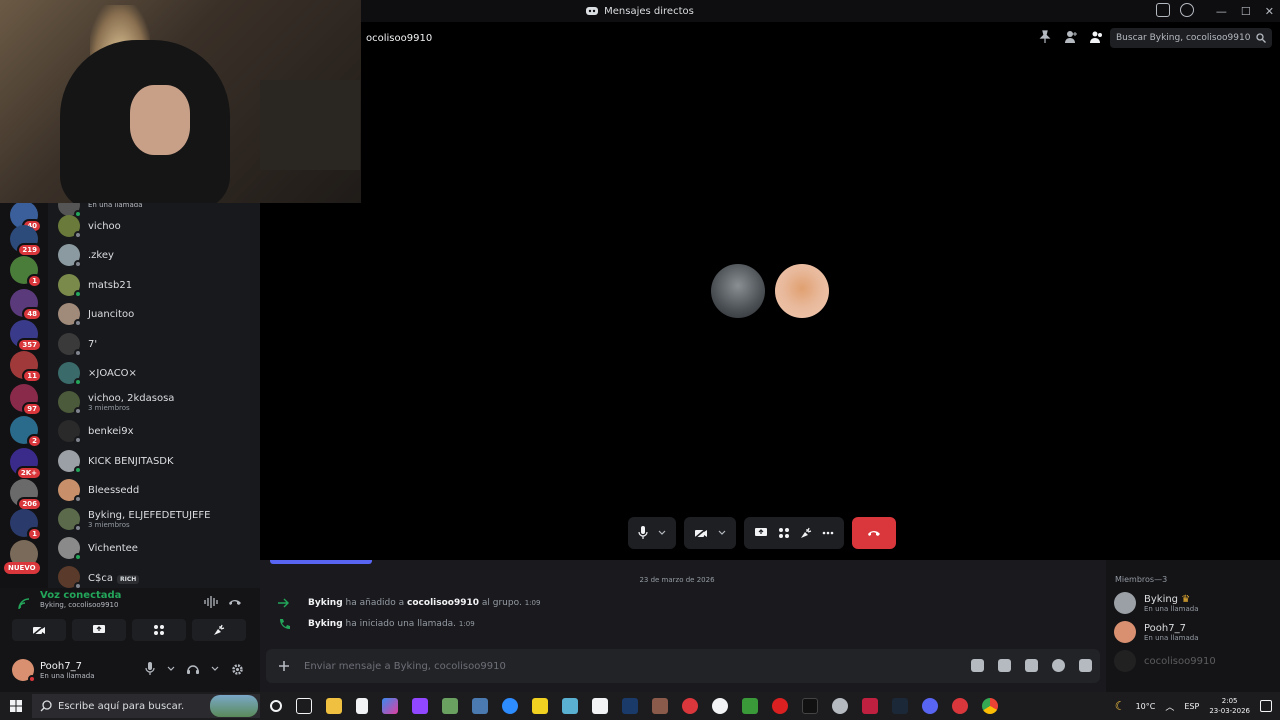  I want to click on help-icon, so click(1187, 10).